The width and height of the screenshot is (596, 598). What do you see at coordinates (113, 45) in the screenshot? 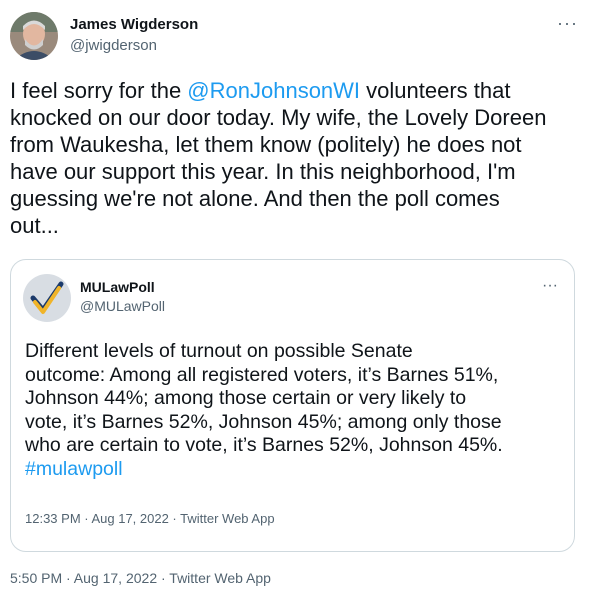
I see `author-handle: @jwigderson` at bounding box center [113, 45].